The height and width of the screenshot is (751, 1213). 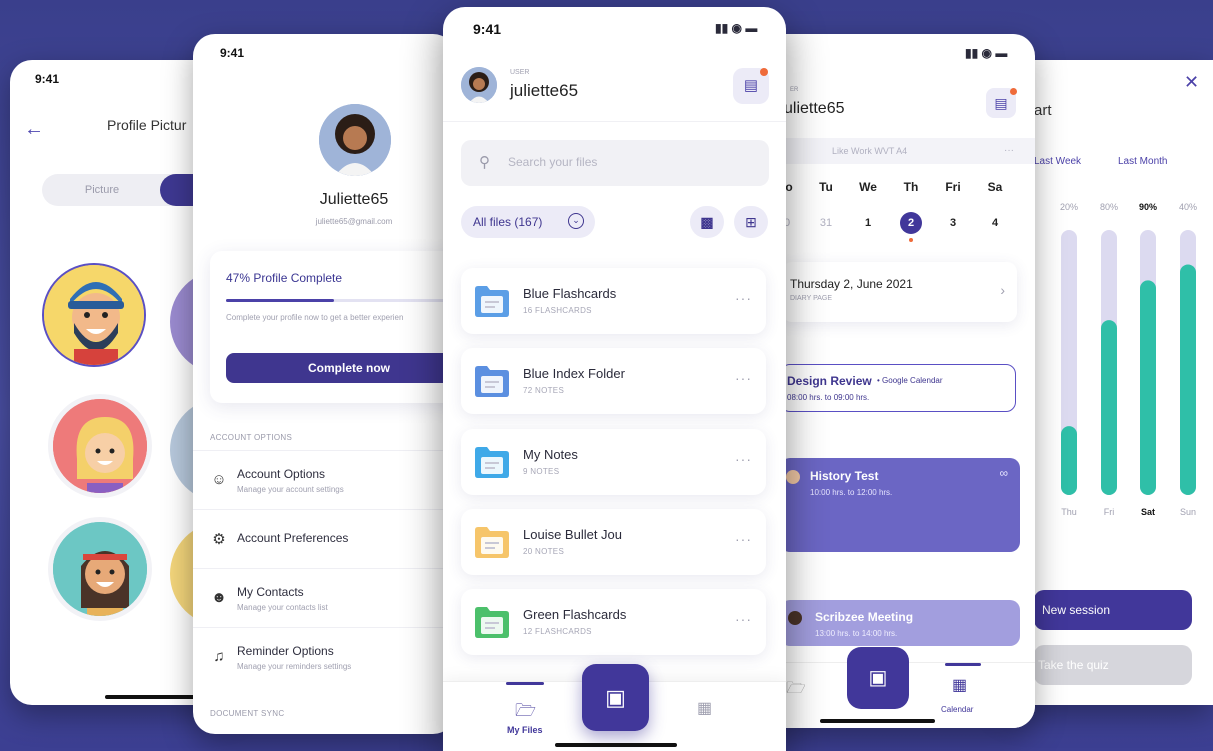 What do you see at coordinates (899, 292) in the screenshot?
I see `diary-card: Thursday 2, June 2021 DIARY PAGE ›` at bounding box center [899, 292].